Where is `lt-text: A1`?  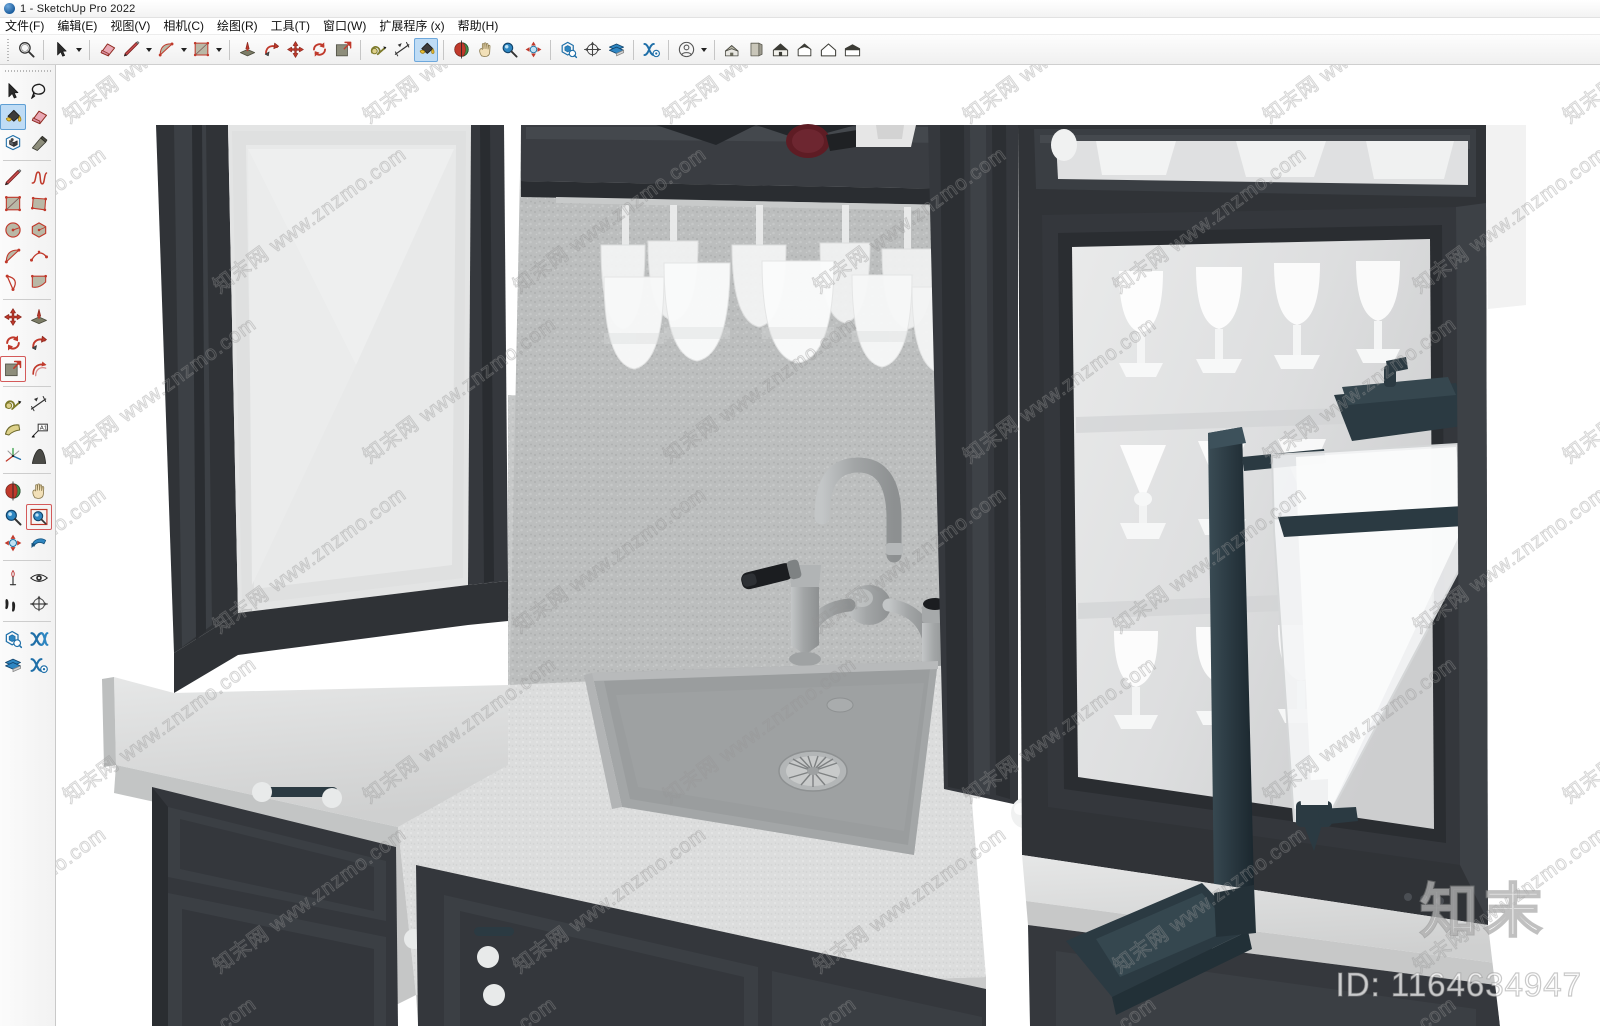 lt-text: A1 is located at coordinates (39, 430).